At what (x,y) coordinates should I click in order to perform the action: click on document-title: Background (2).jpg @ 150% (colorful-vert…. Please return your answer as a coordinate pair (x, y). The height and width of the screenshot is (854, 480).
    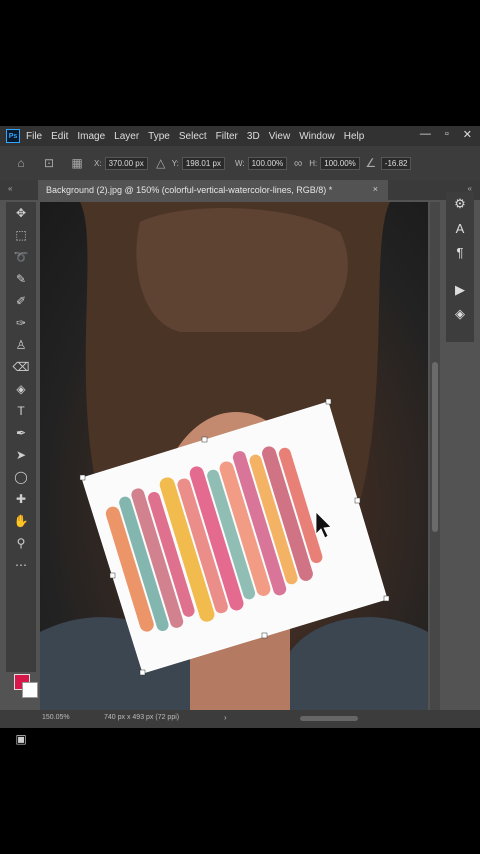
    Looking at the image, I should click on (189, 190).